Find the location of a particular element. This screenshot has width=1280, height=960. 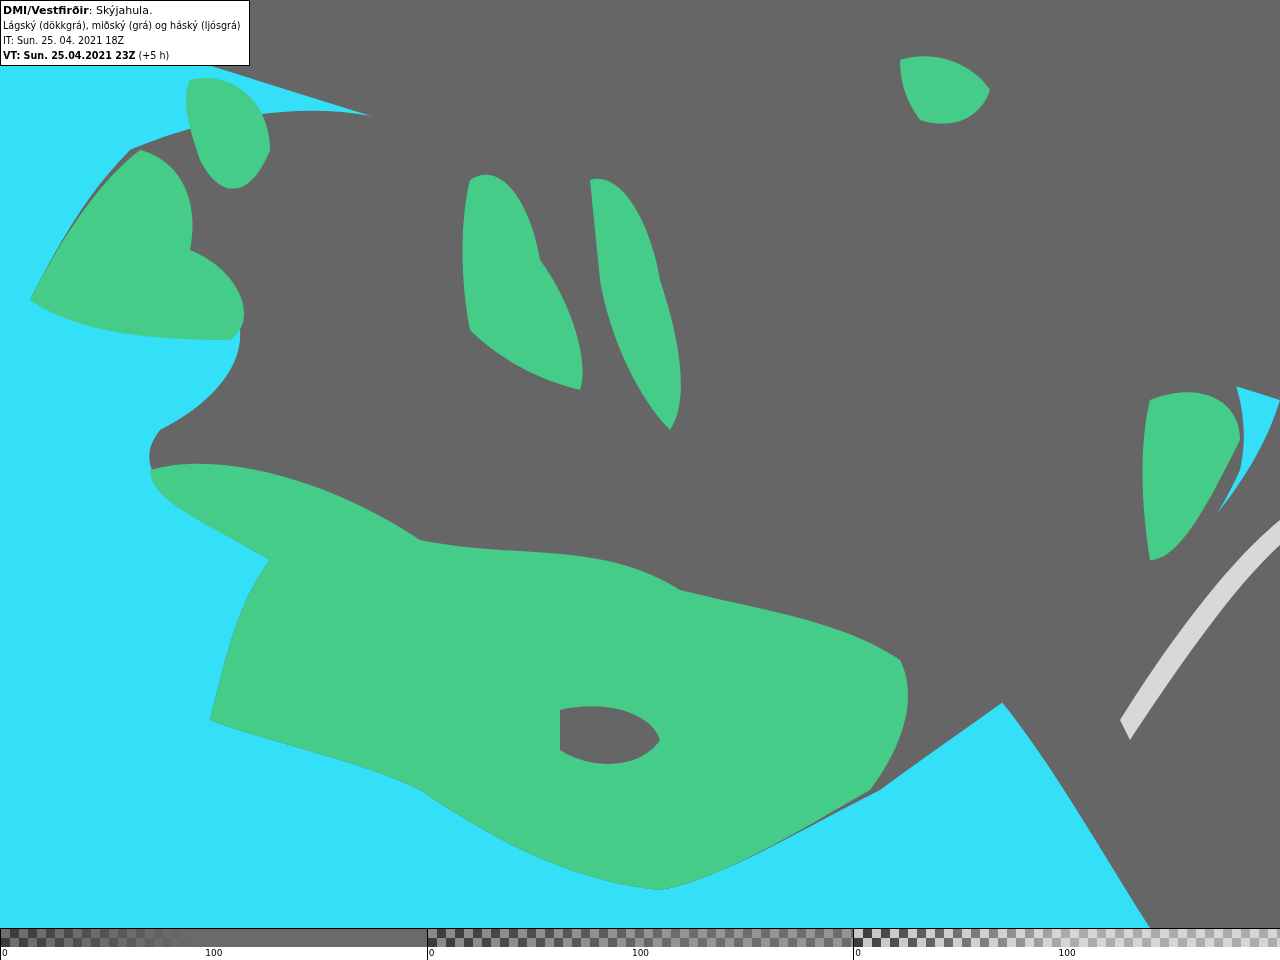

caption-line: Lágský (dökkgrá), miðský (grá) og háský (ljósgrá) is located at coordinates (122, 26).